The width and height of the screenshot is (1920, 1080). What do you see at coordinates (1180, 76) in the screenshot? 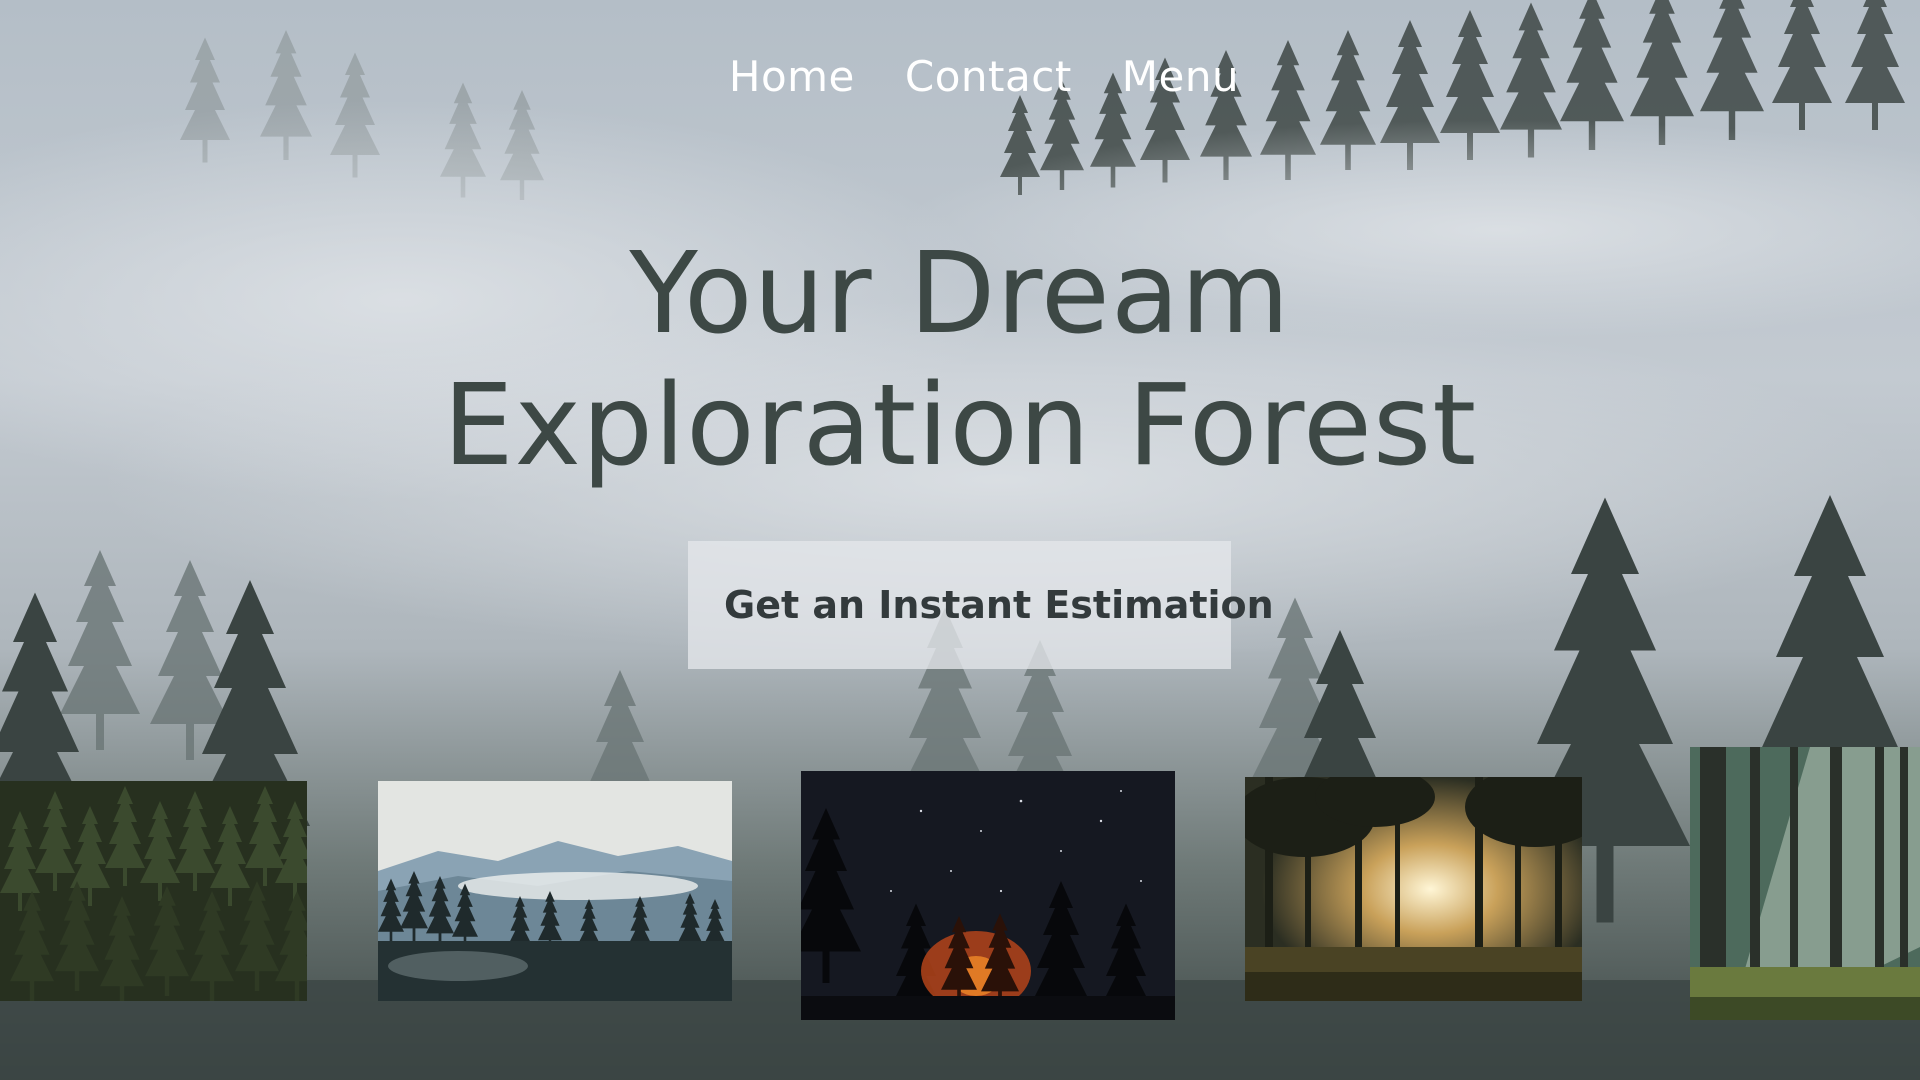
I see `nav-link-menu: Menu` at bounding box center [1180, 76].